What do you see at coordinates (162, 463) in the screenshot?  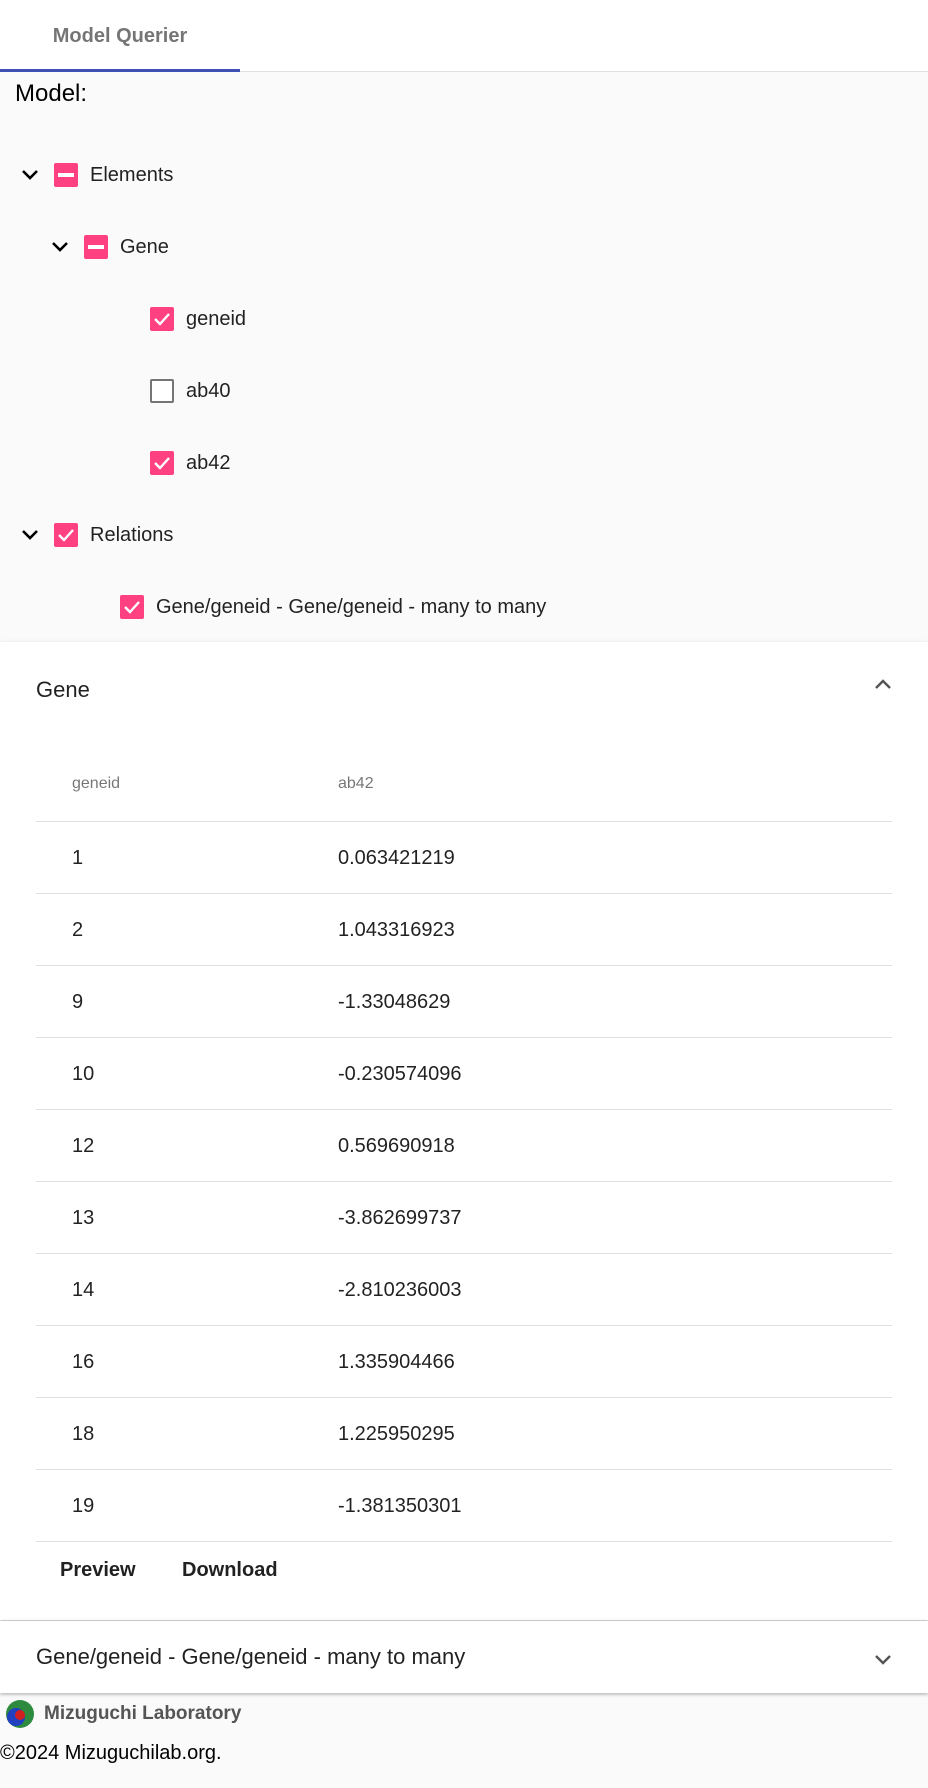 I see `ab42-checkbox` at bounding box center [162, 463].